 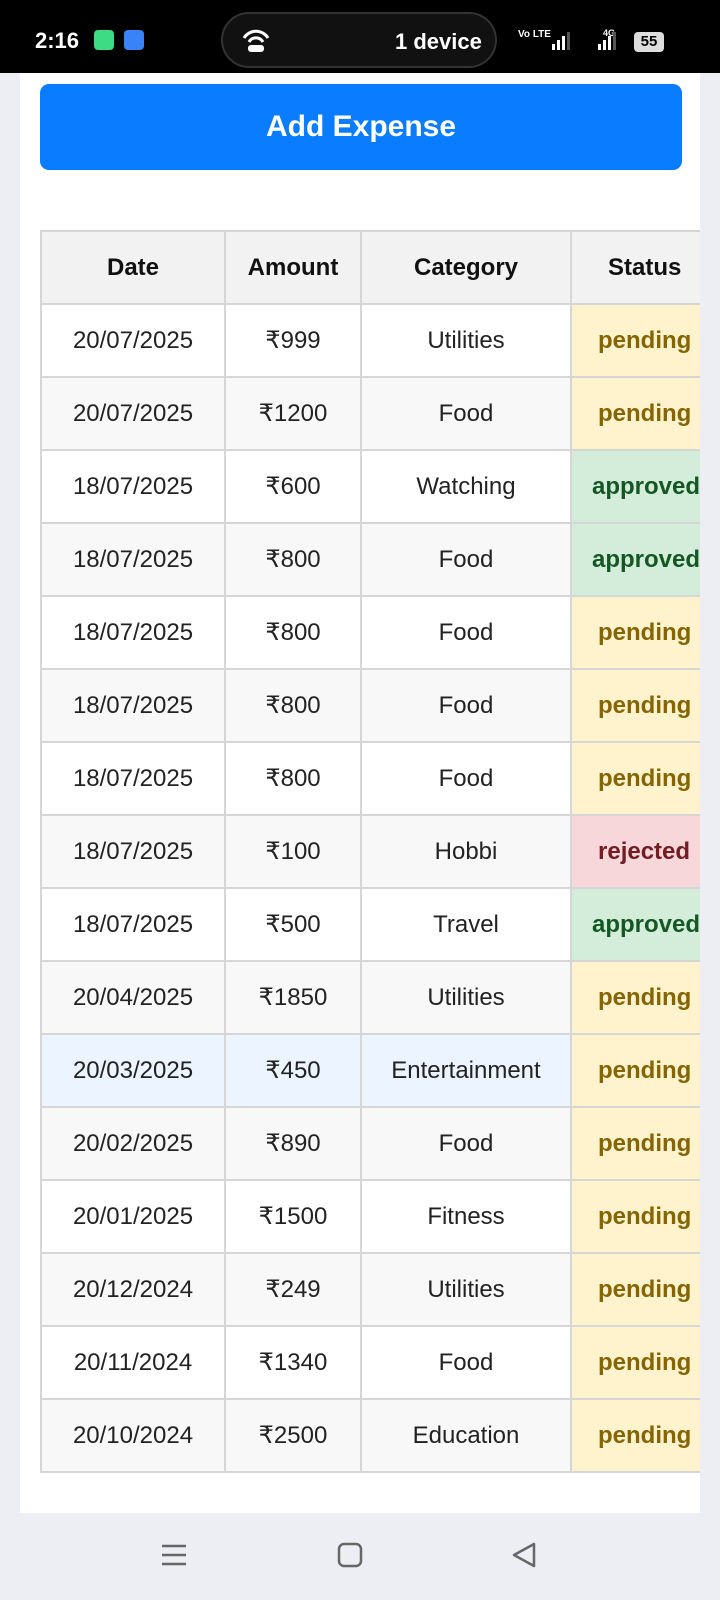 What do you see at coordinates (466, 486) in the screenshot?
I see `category-cell: Watching` at bounding box center [466, 486].